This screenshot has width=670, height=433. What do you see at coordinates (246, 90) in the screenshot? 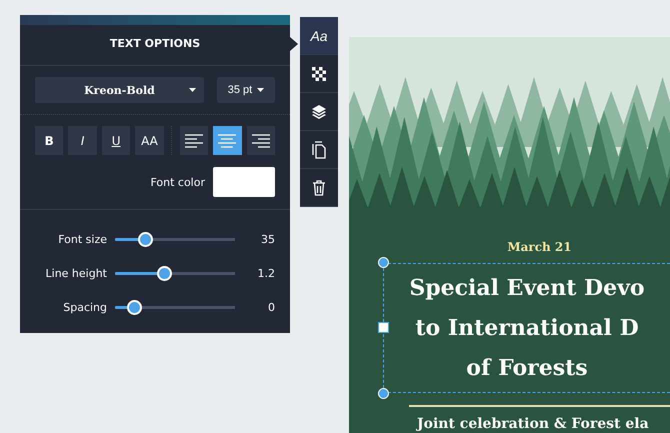
I see `size-dropdown: 35 pt` at bounding box center [246, 90].